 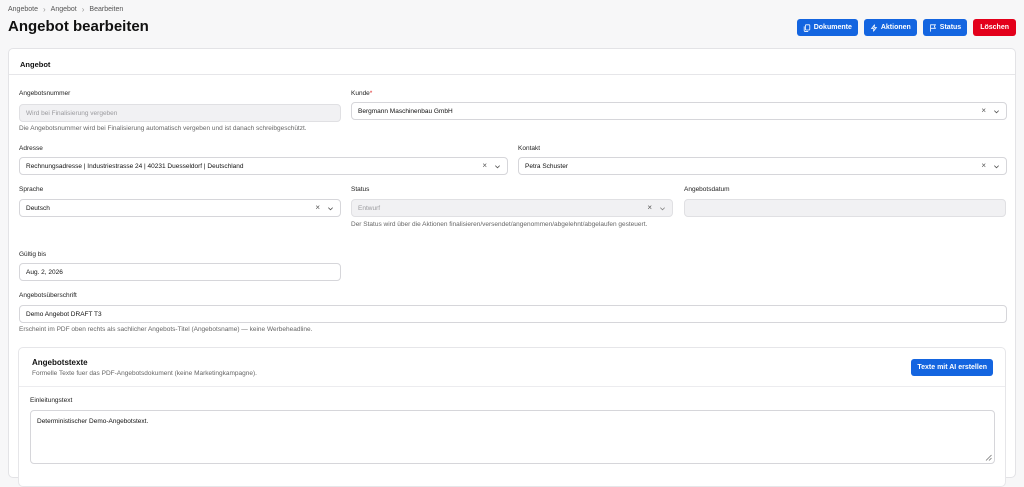 I want to click on lightning-icon, so click(x=874, y=27).